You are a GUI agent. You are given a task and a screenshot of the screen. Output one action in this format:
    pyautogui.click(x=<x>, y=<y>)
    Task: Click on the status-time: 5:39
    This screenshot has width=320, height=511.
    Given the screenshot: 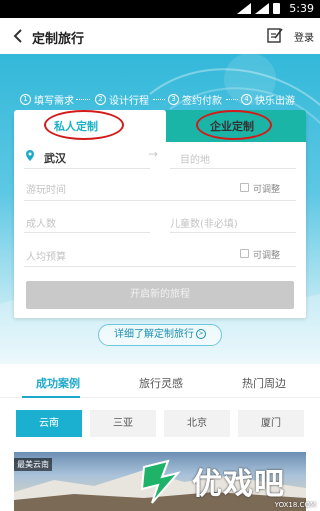 What is the action you would take?
    pyautogui.click(x=301, y=8)
    